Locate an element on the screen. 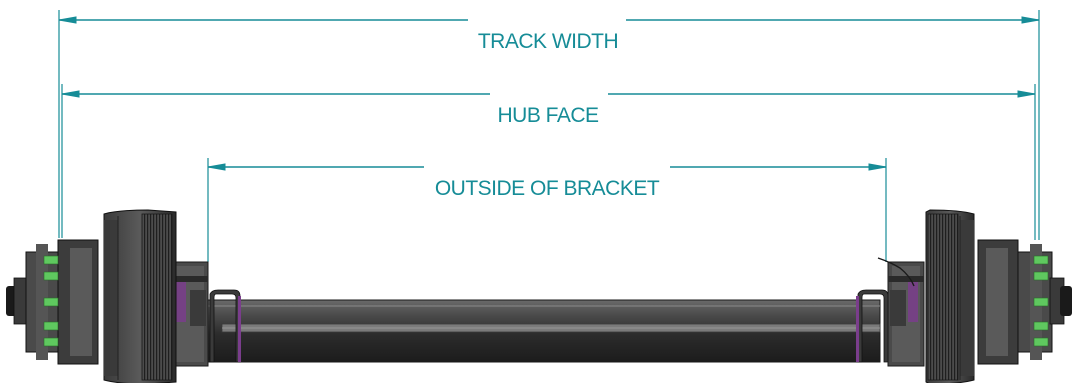 The height and width of the screenshot is (383, 1078). bracket-arrow-right is located at coordinates (877, 167).